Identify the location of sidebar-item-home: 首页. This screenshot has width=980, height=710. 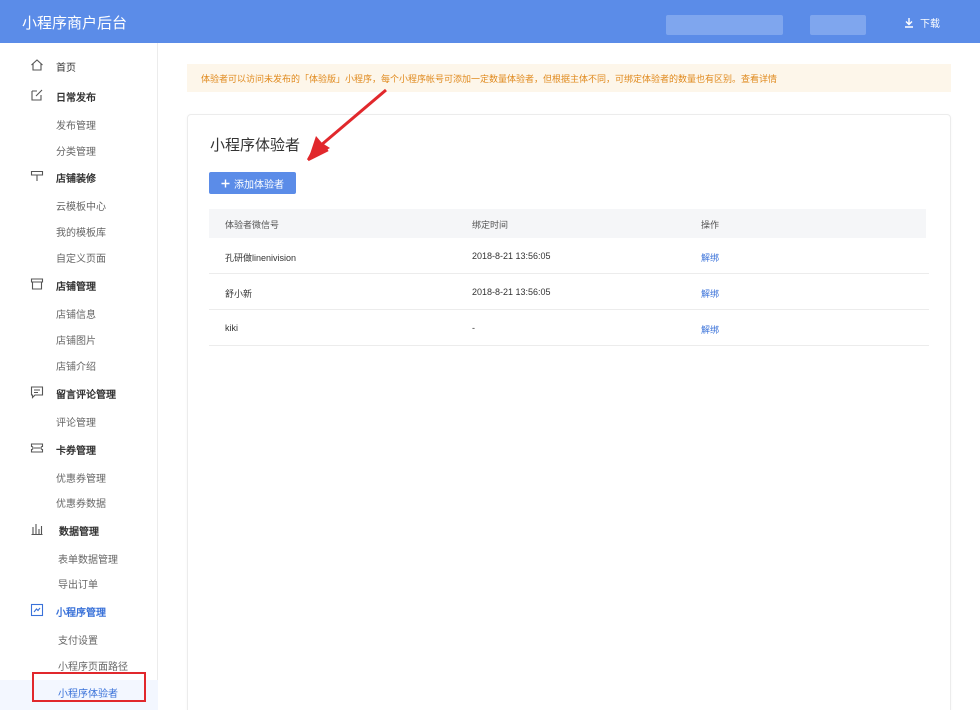
(79, 65).